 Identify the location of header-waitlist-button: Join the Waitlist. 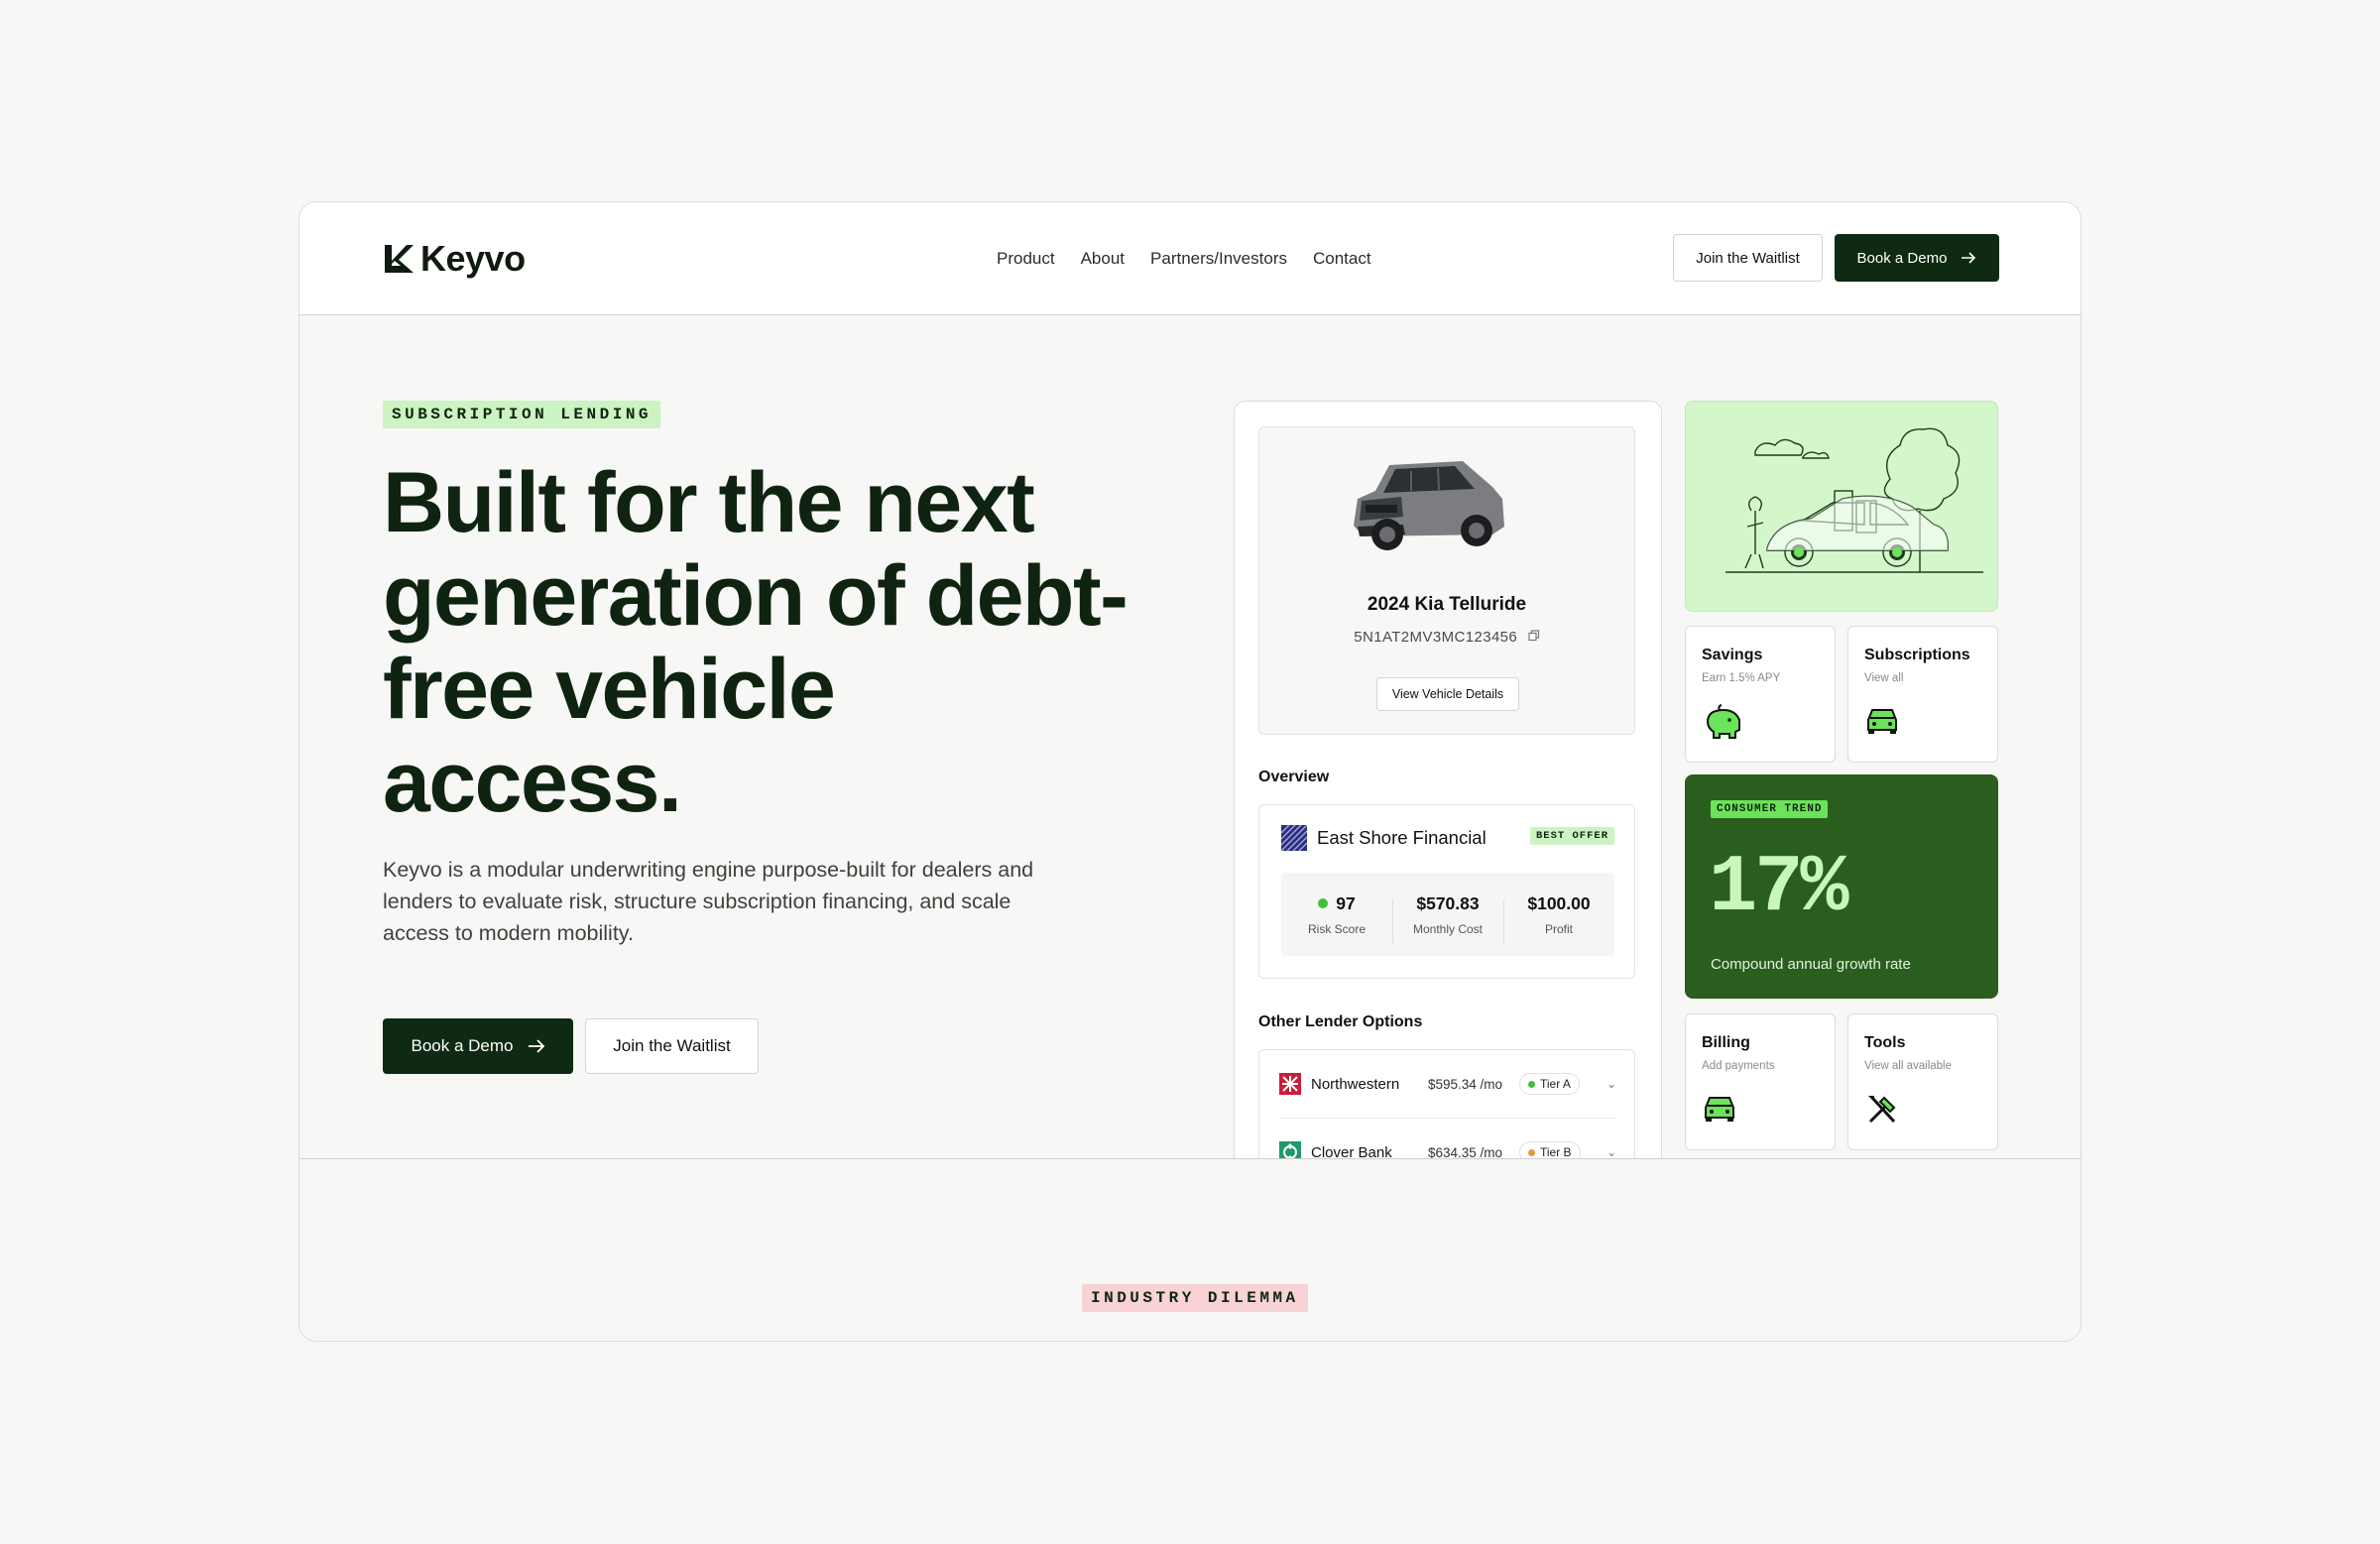
(1748, 258).